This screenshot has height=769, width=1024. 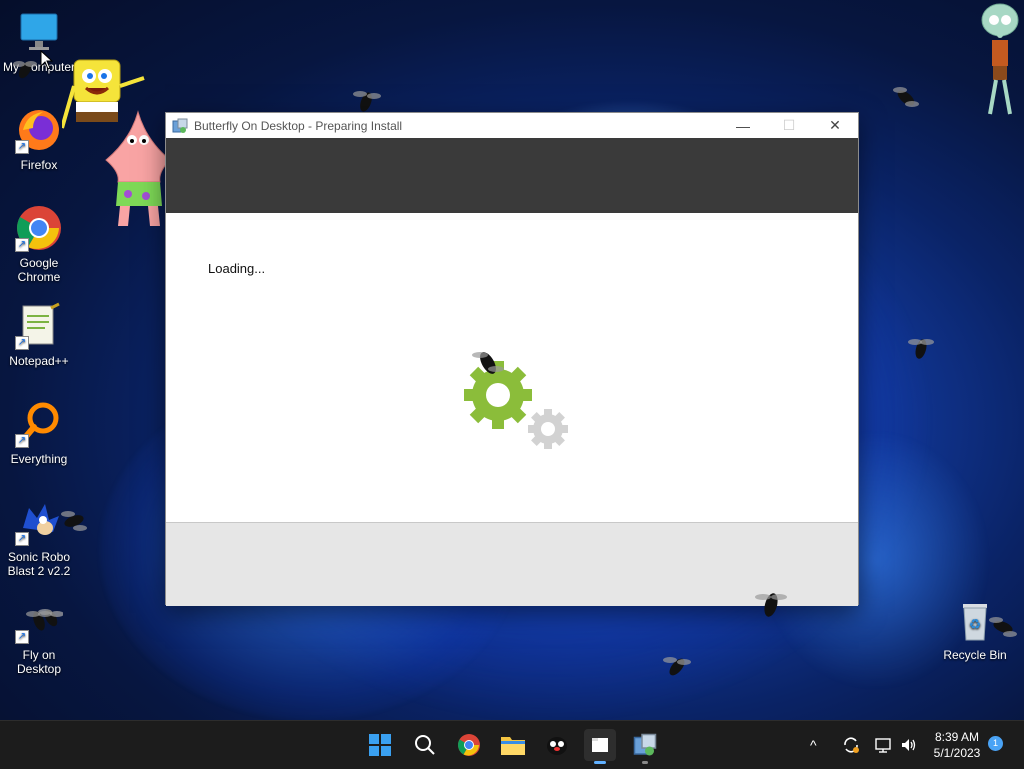 I want to click on clock-time: 8:39 AM, so click(x=957, y=737).